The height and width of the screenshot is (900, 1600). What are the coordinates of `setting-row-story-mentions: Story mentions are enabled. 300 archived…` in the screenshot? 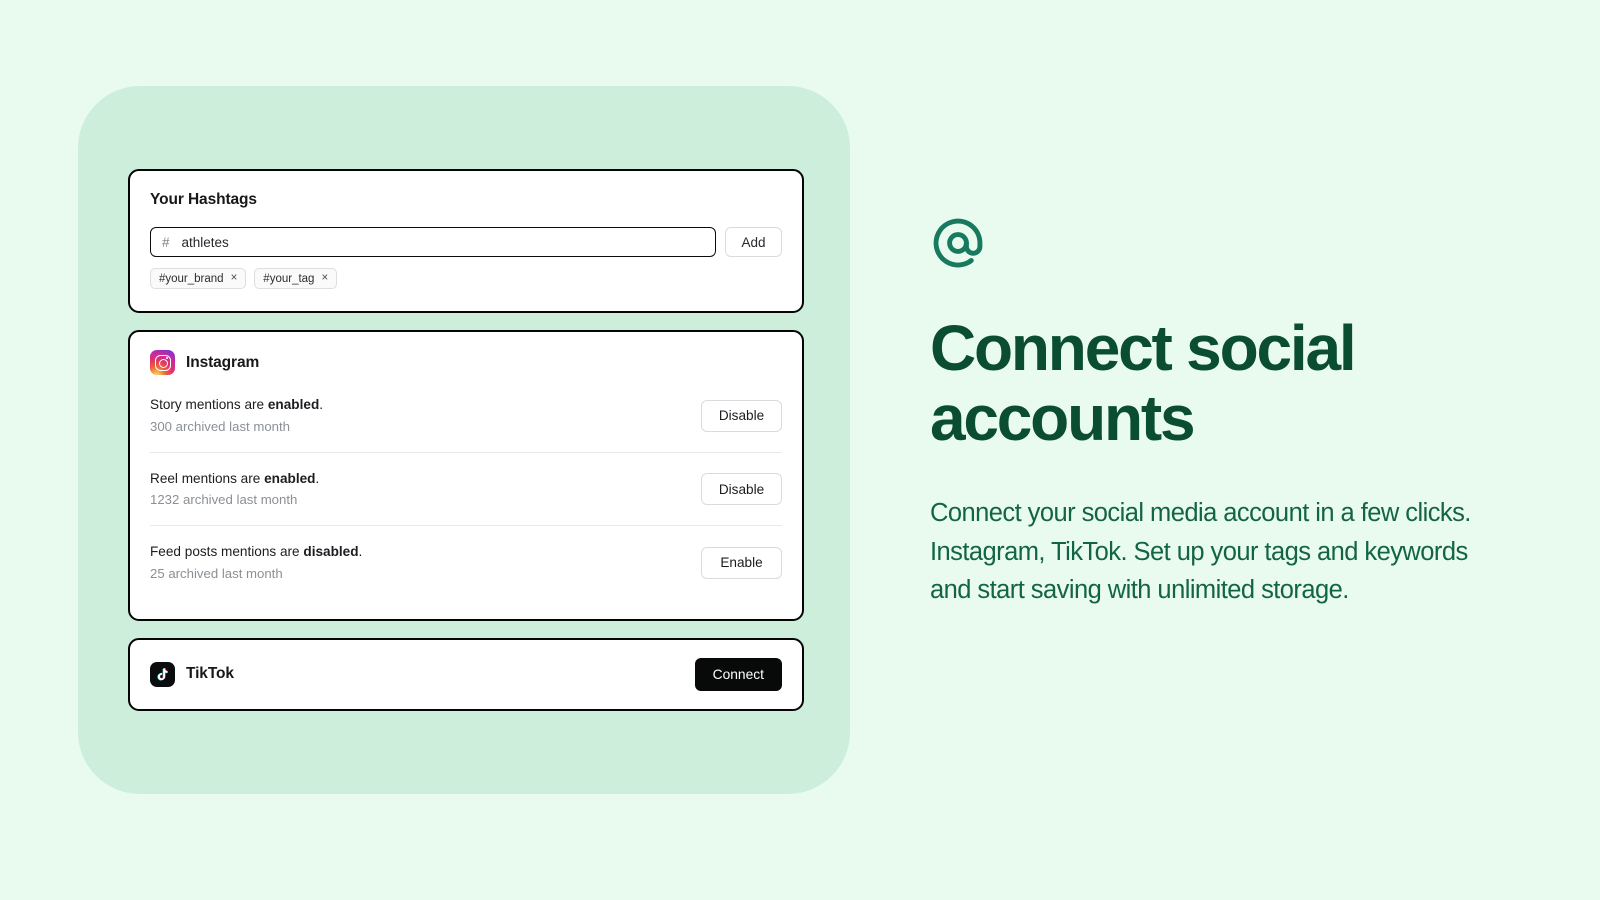 It's located at (466, 415).